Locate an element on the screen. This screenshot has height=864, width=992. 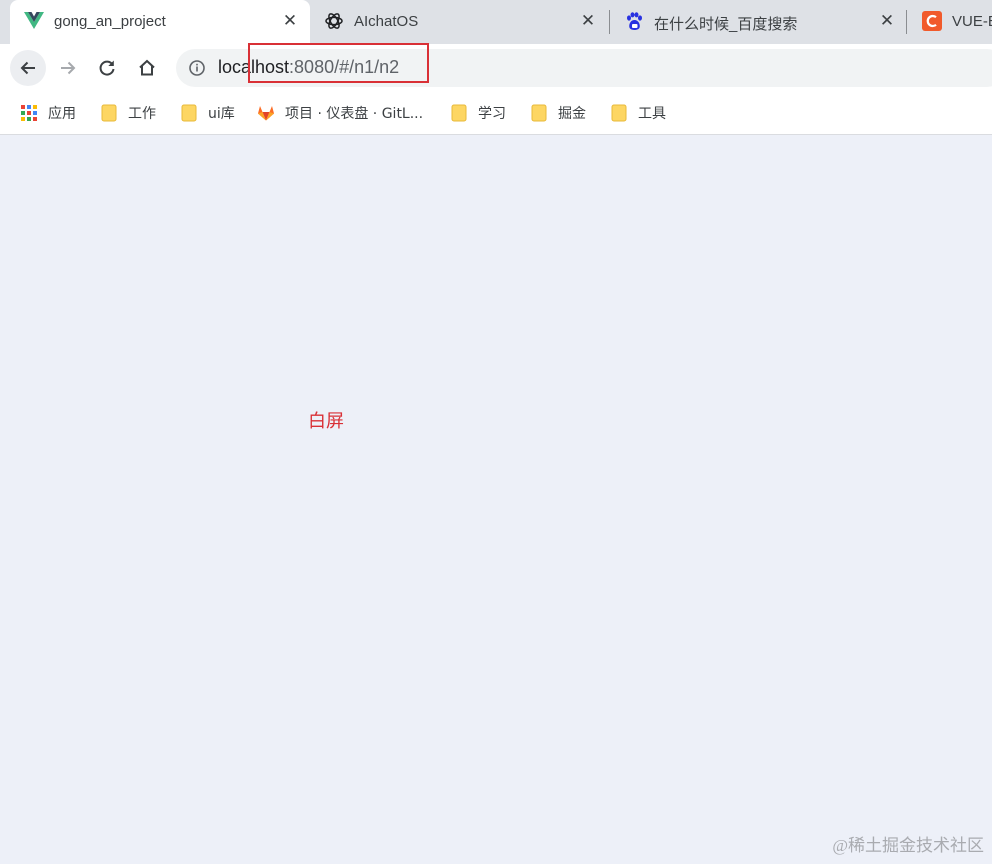
bookmark-work: 工作 is located at coordinates (128, 113).